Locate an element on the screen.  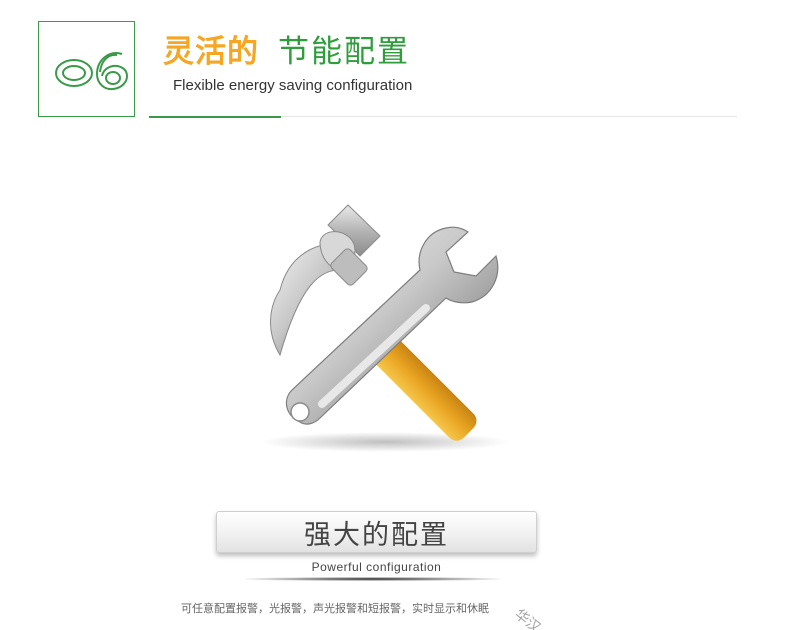
section-number-badge is located at coordinates (86, 69).